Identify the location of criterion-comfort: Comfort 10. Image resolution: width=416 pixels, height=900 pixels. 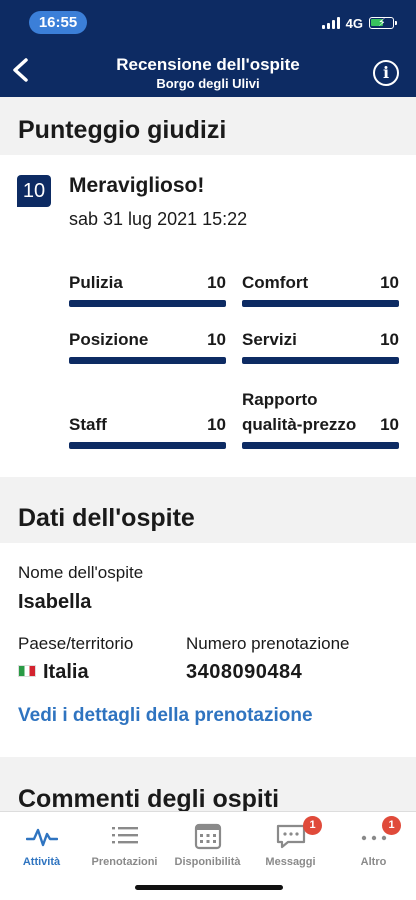
(320, 285).